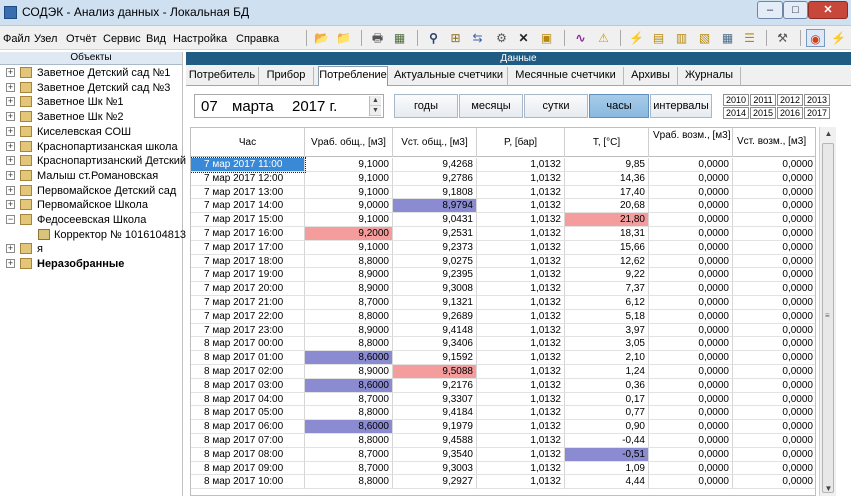 This screenshot has height=496, width=851. Describe the element at coordinates (607, 234) in the screenshot. I see `value-cell: 18,31` at that location.